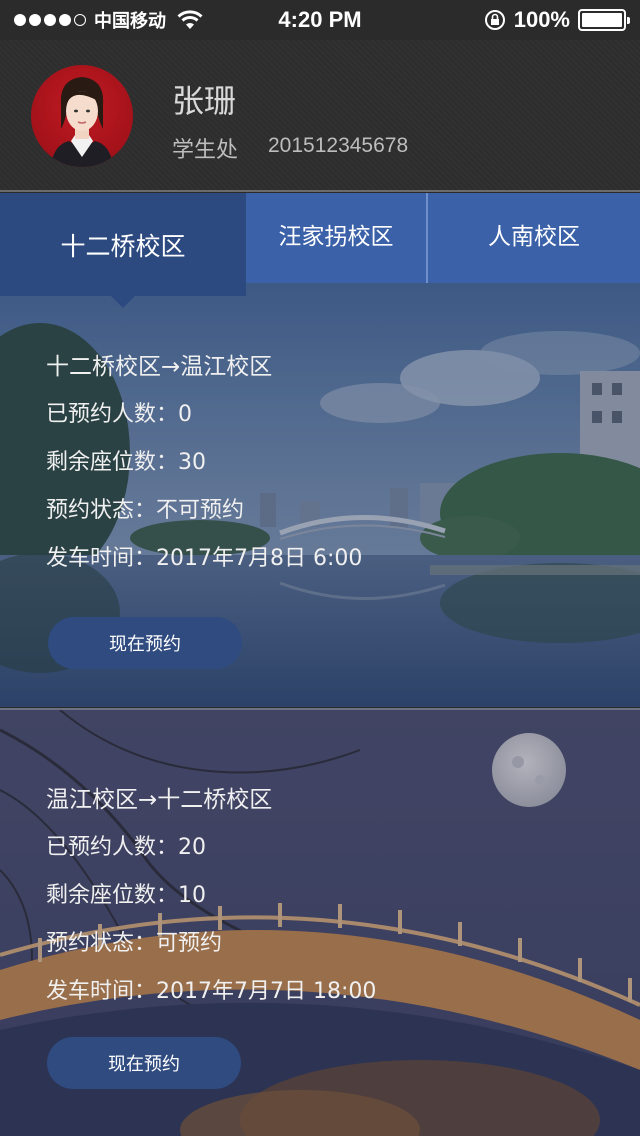  Describe the element at coordinates (145, 510) in the screenshot. I see `booking-status: 预约状态：不可预约` at that location.